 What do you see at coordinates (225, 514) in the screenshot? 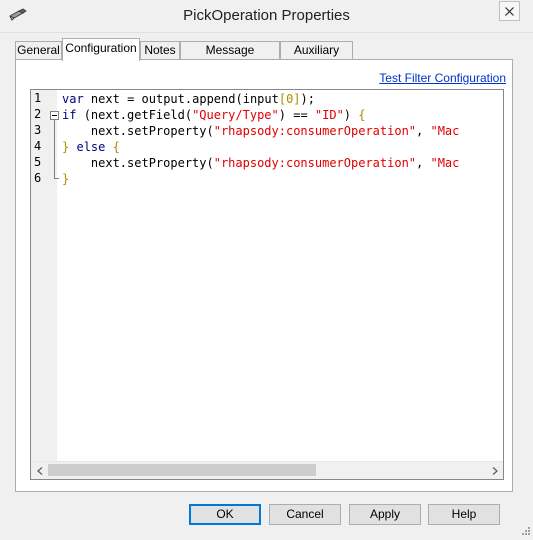
I see `ok-button: OK` at bounding box center [225, 514].